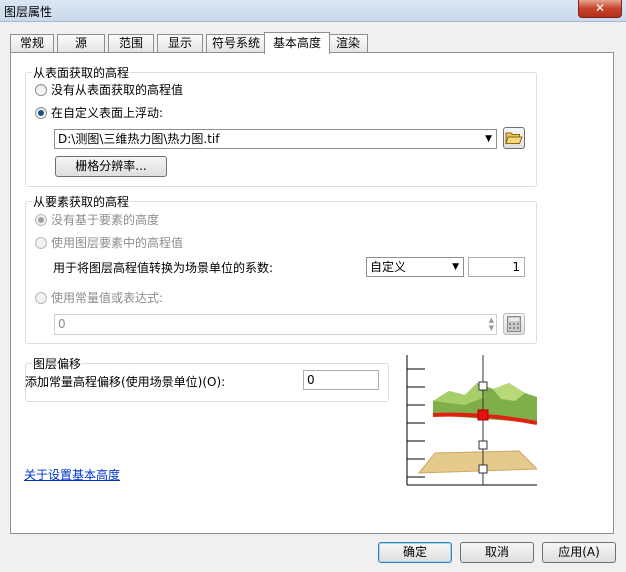  I want to click on radio-layer-elevation: 使用图层要素中的高程值, so click(109, 243).